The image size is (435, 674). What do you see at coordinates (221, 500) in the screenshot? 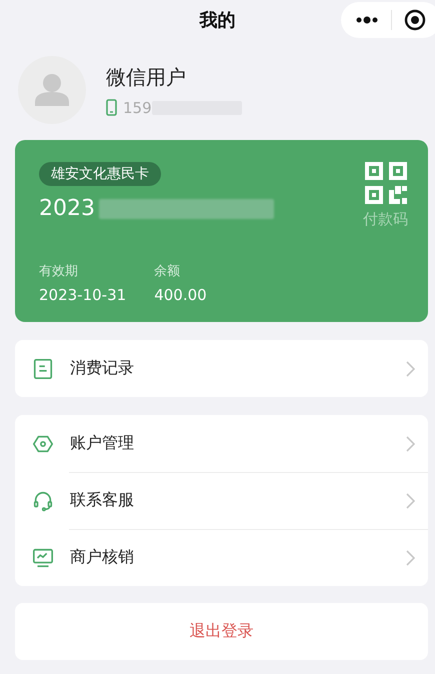
I see `menu-item: 联系客服` at bounding box center [221, 500].